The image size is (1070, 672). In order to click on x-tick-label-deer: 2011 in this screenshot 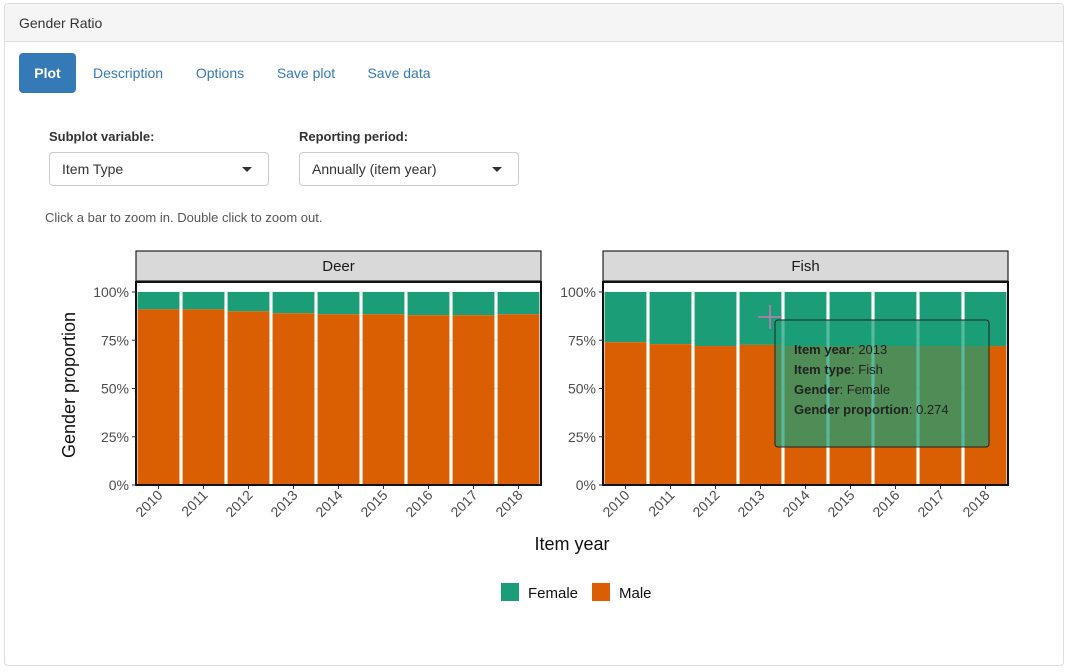, I will do `click(194, 503)`.